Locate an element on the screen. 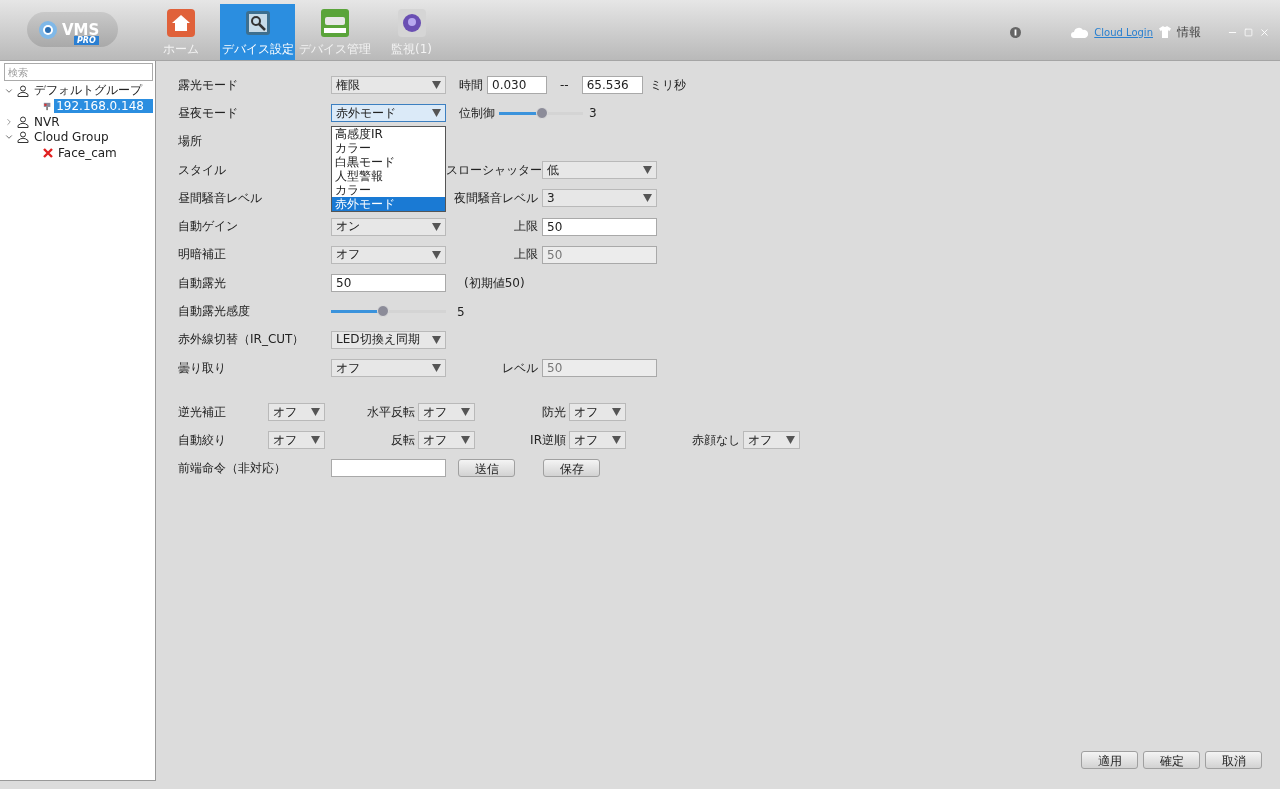 The height and width of the screenshot is (789, 1280). dropdown: オン is located at coordinates (388, 226).